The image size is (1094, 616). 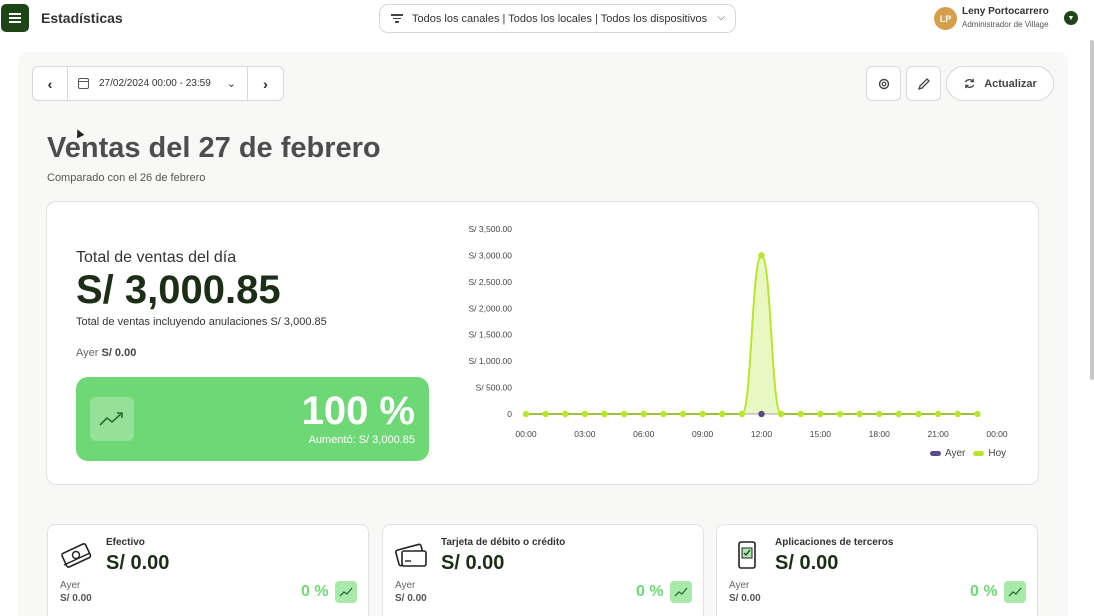 I want to click on cash-icon, so click(x=76, y=555).